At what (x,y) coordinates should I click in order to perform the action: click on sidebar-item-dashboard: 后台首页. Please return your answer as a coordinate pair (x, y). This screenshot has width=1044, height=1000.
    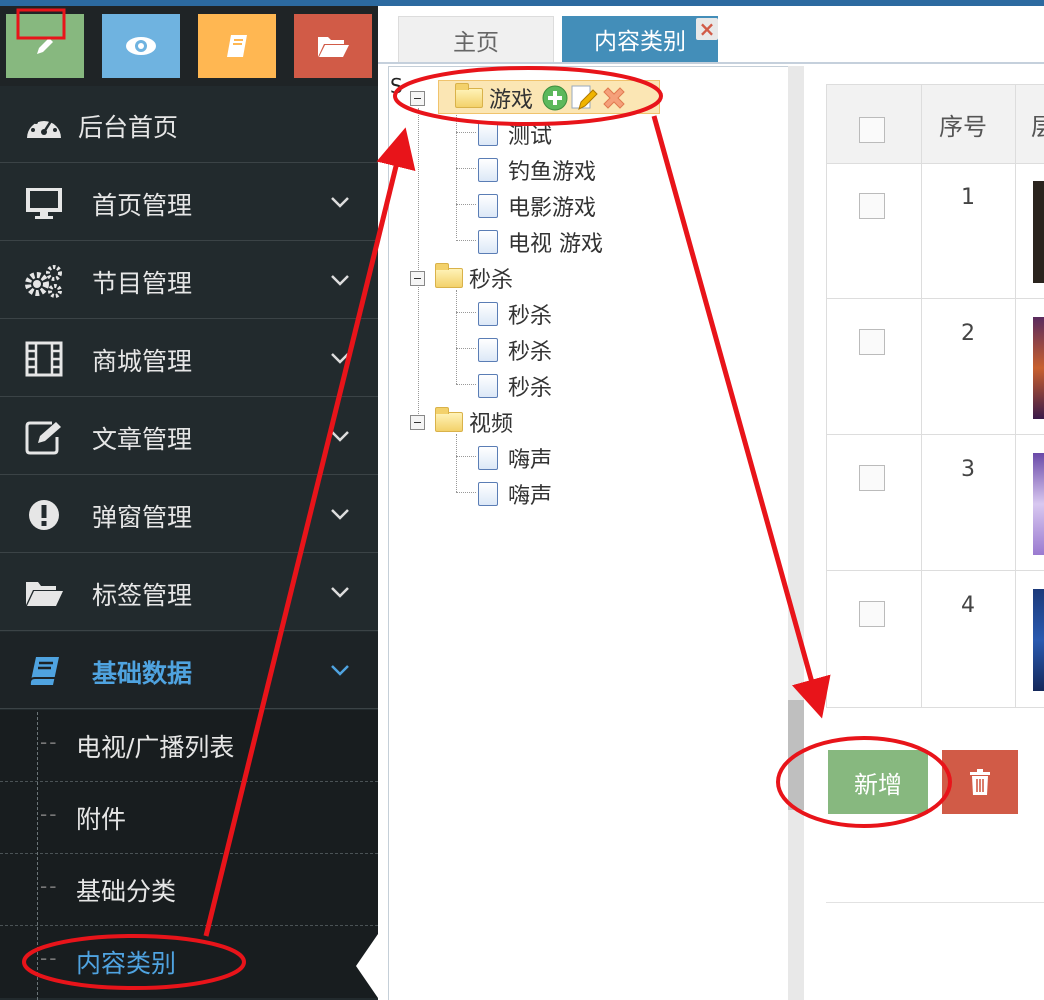
    Looking at the image, I should click on (189, 124).